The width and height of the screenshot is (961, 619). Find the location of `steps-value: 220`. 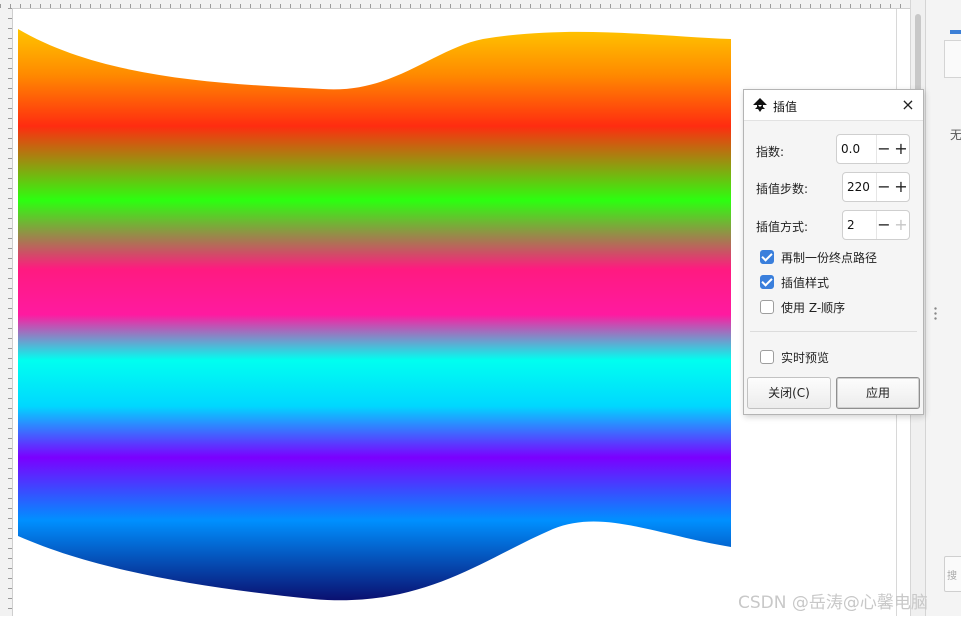

steps-value: 220 is located at coordinates (858, 187).